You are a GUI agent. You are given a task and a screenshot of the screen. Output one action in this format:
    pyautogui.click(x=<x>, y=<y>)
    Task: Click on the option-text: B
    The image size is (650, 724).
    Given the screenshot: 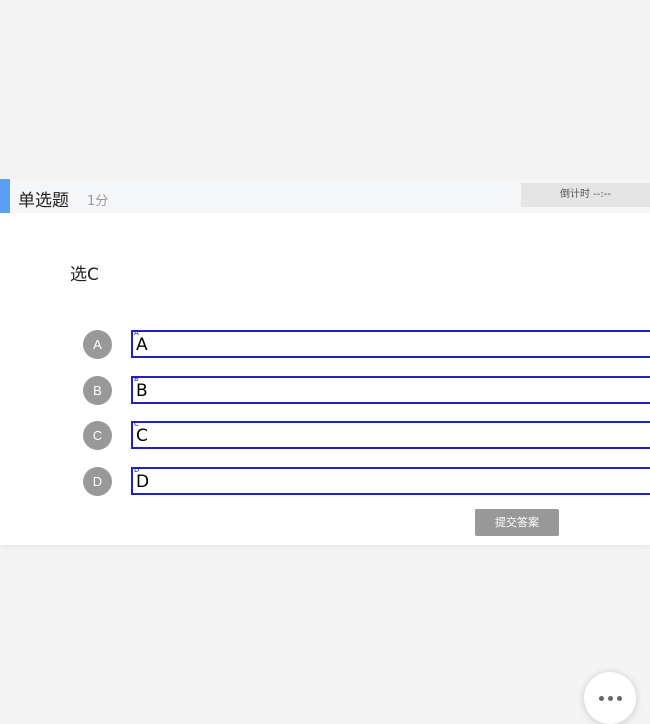 What is the action you would take?
    pyautogui.click(x=142, y=391)
    